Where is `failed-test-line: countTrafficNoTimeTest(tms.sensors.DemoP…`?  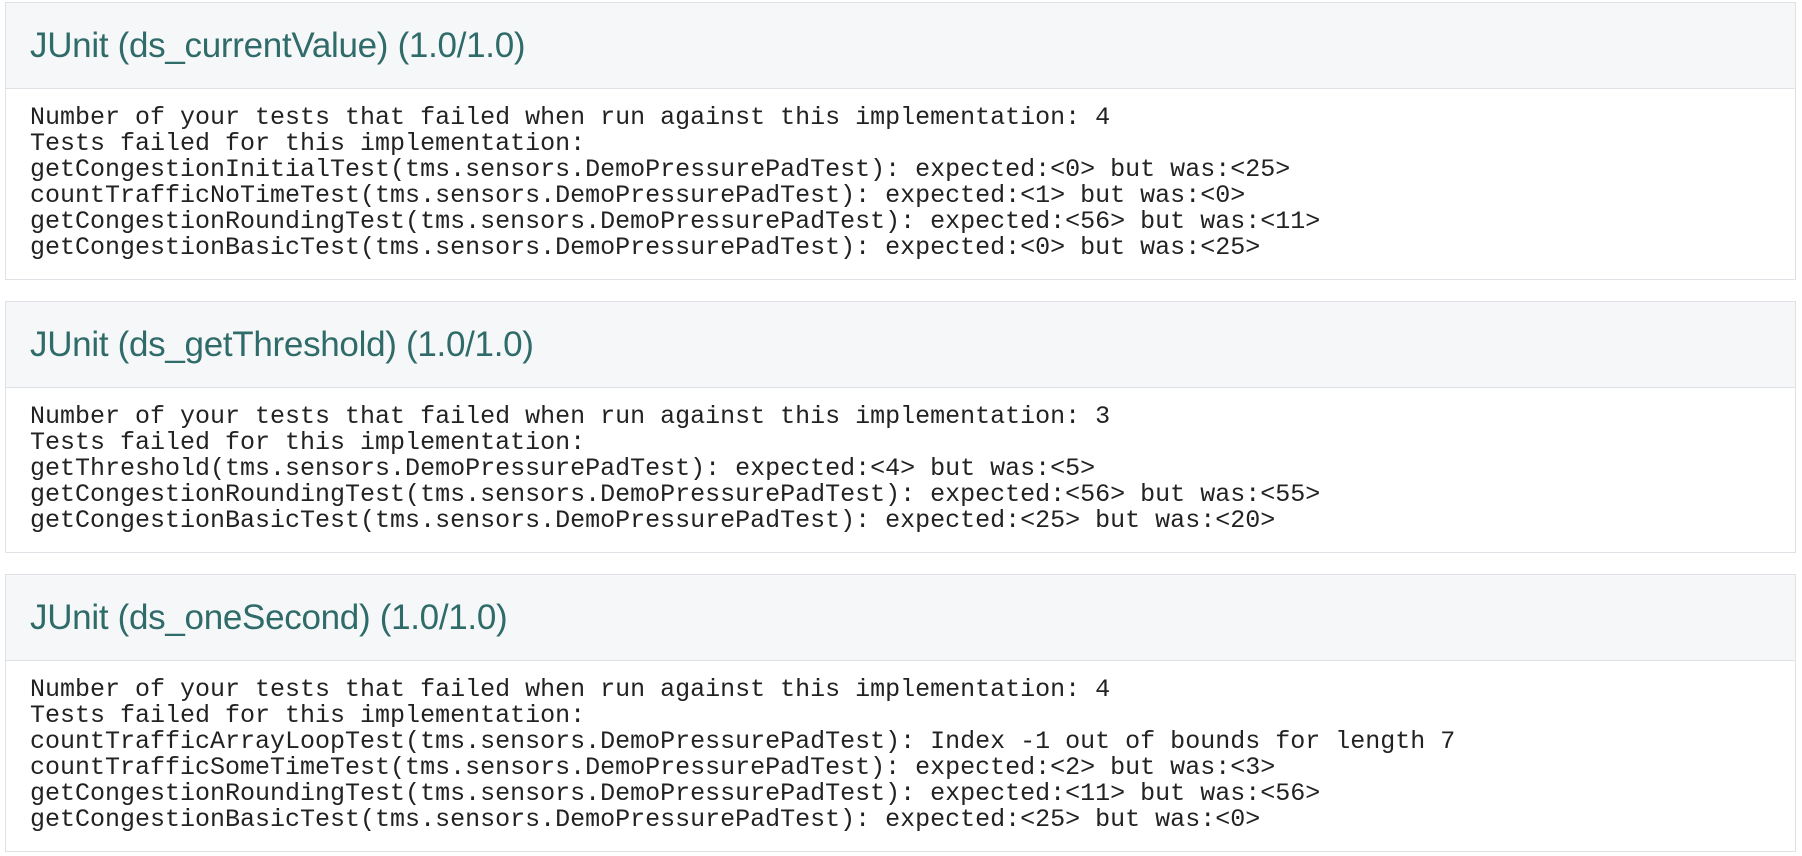 failed-test-line: countTrafficNoTimeTest(tms.sensors.DemoP… is located at coordinates (638, 195).